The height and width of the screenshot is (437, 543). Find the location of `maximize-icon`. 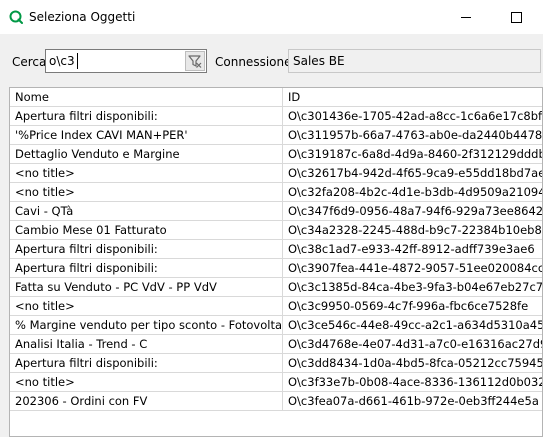

maximize-icon is located at coordinates (516, 17).